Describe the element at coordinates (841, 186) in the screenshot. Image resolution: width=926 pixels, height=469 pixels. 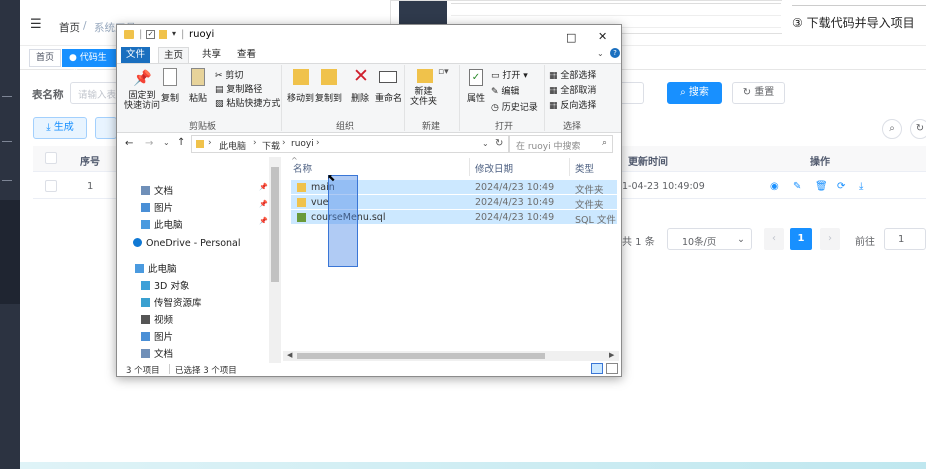
I see `sync-icon: ⟳` at that location.